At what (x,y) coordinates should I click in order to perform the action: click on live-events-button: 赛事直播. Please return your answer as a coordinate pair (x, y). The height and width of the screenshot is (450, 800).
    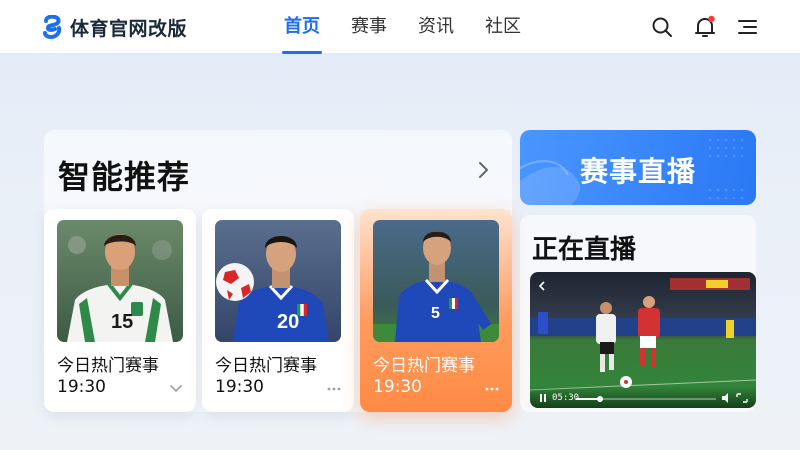
    Looking at the image, I should click on (638, 167).